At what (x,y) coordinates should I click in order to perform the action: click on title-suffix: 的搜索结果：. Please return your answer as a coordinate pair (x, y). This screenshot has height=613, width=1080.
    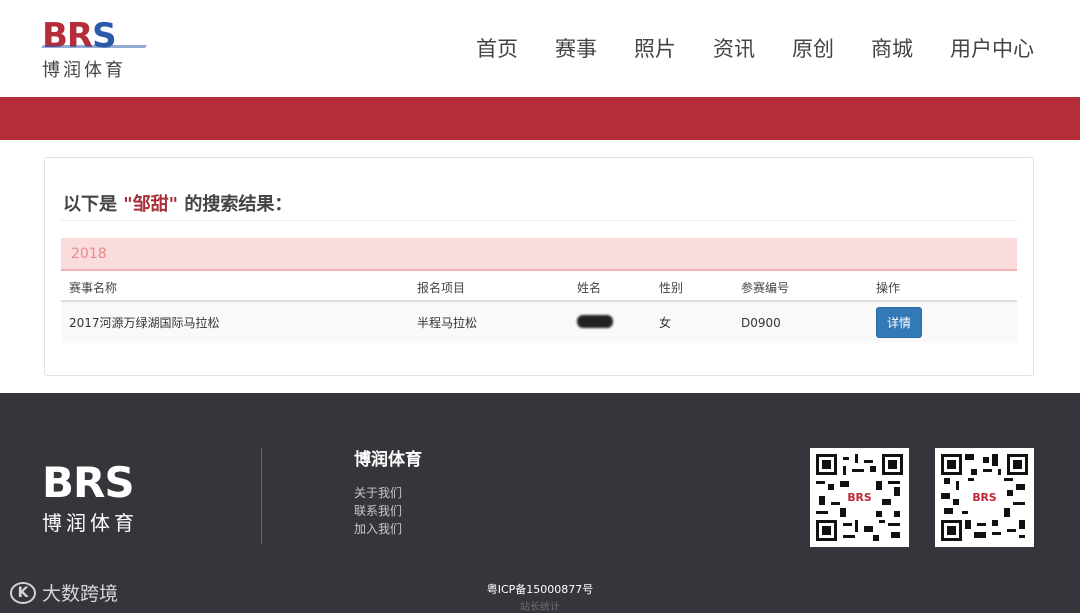
    Looking at the image, I should click on (238, 204).